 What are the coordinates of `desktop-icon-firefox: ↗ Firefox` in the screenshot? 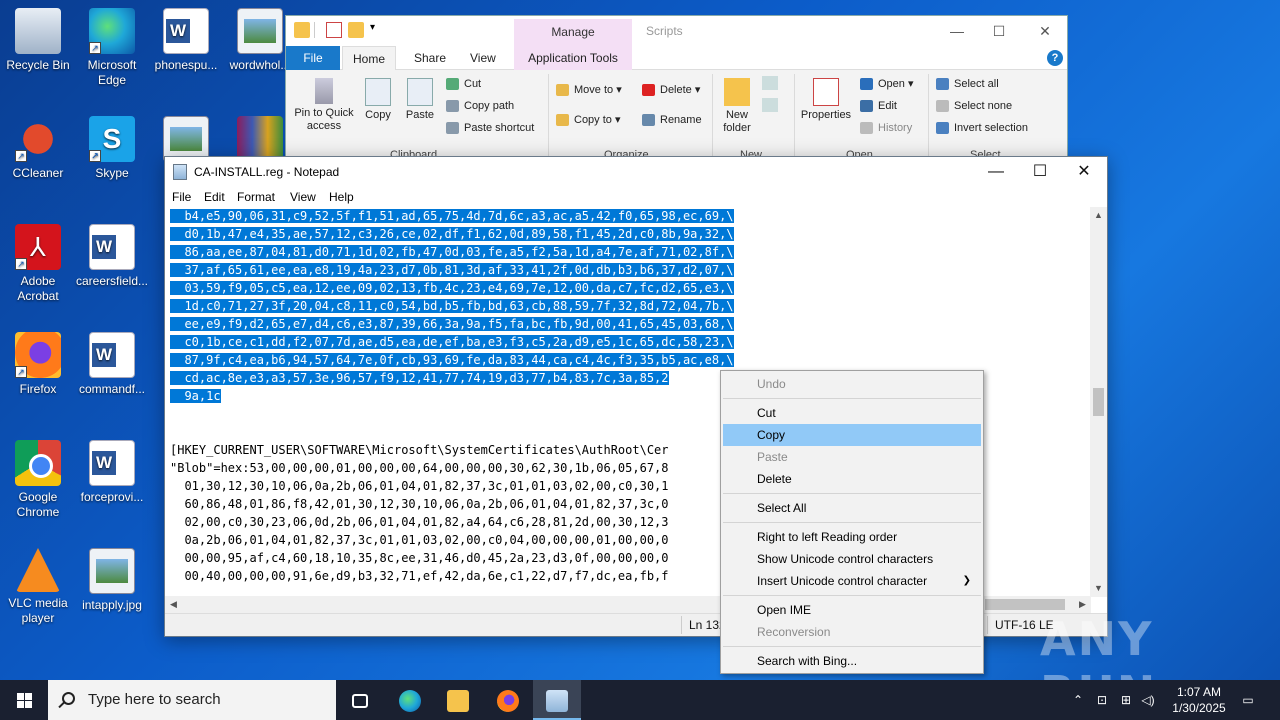 It's located at (38, 364).